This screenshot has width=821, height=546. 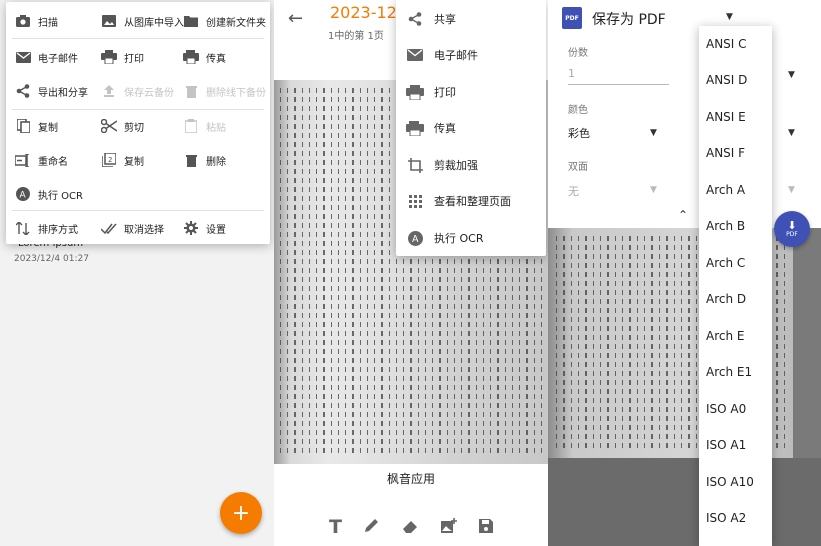 I want to click on menu-paste-label: 粘贴, so click(x=216, y=128).